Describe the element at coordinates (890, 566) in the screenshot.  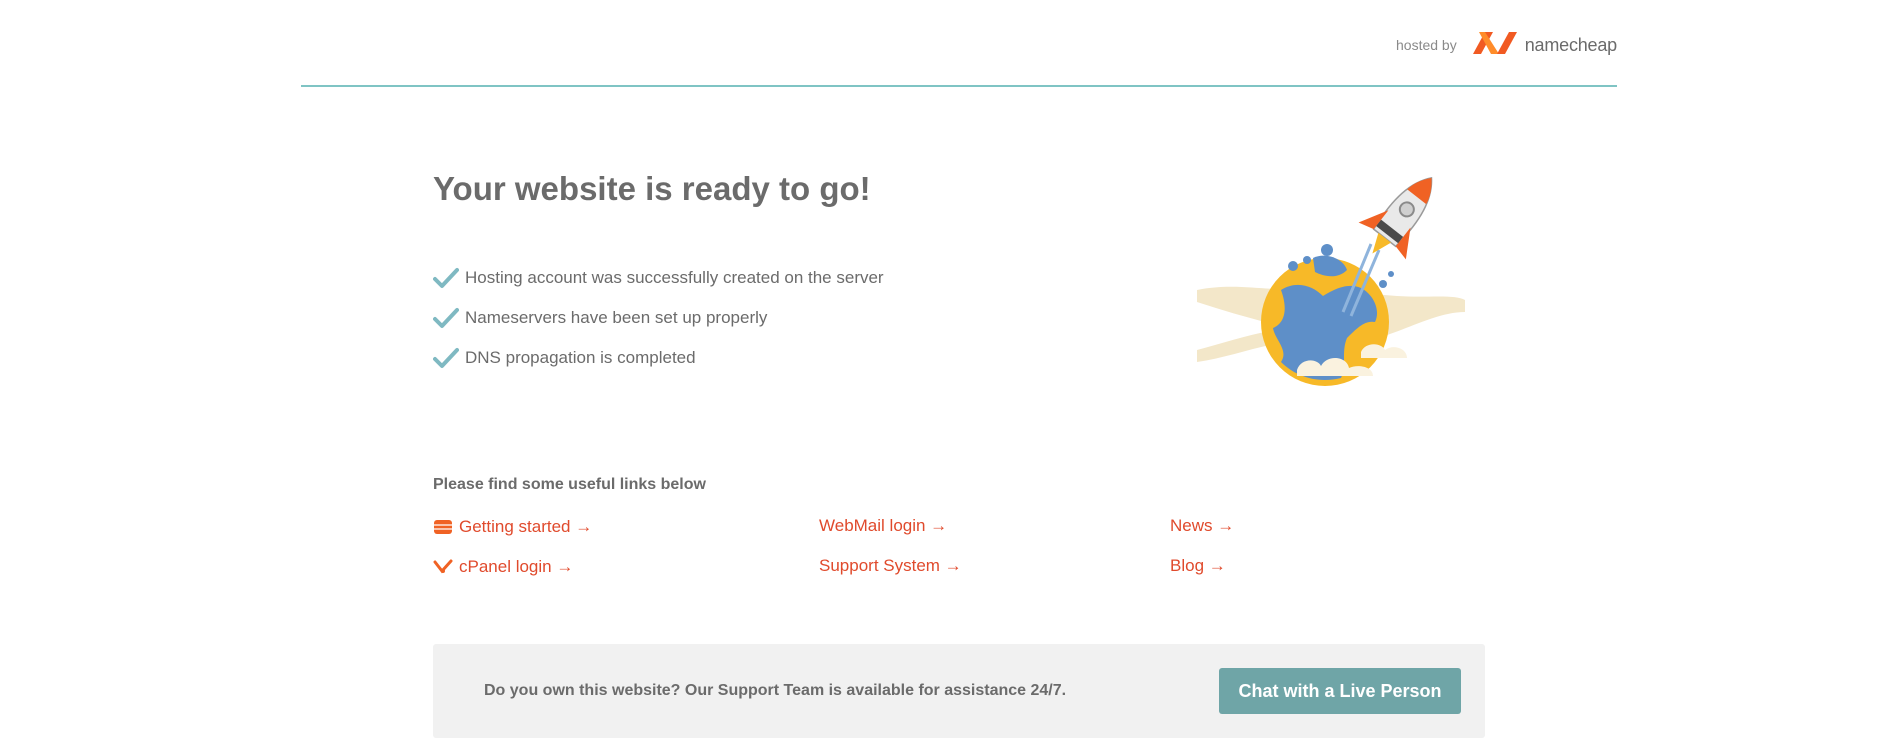
I see `support-system-link: Support System →` at that location.